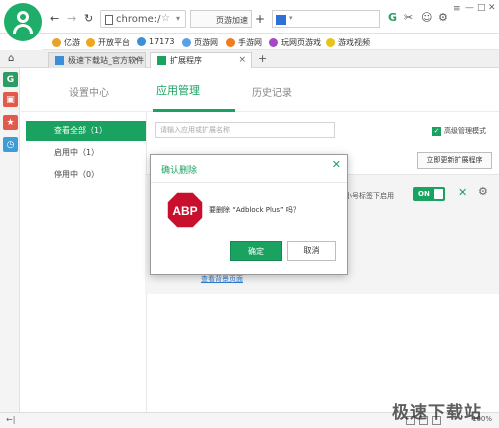  What do you see at coordinates (23, 17) in the screenshot?
I see `avatar-head-icon` at bounding box center [23, 17].